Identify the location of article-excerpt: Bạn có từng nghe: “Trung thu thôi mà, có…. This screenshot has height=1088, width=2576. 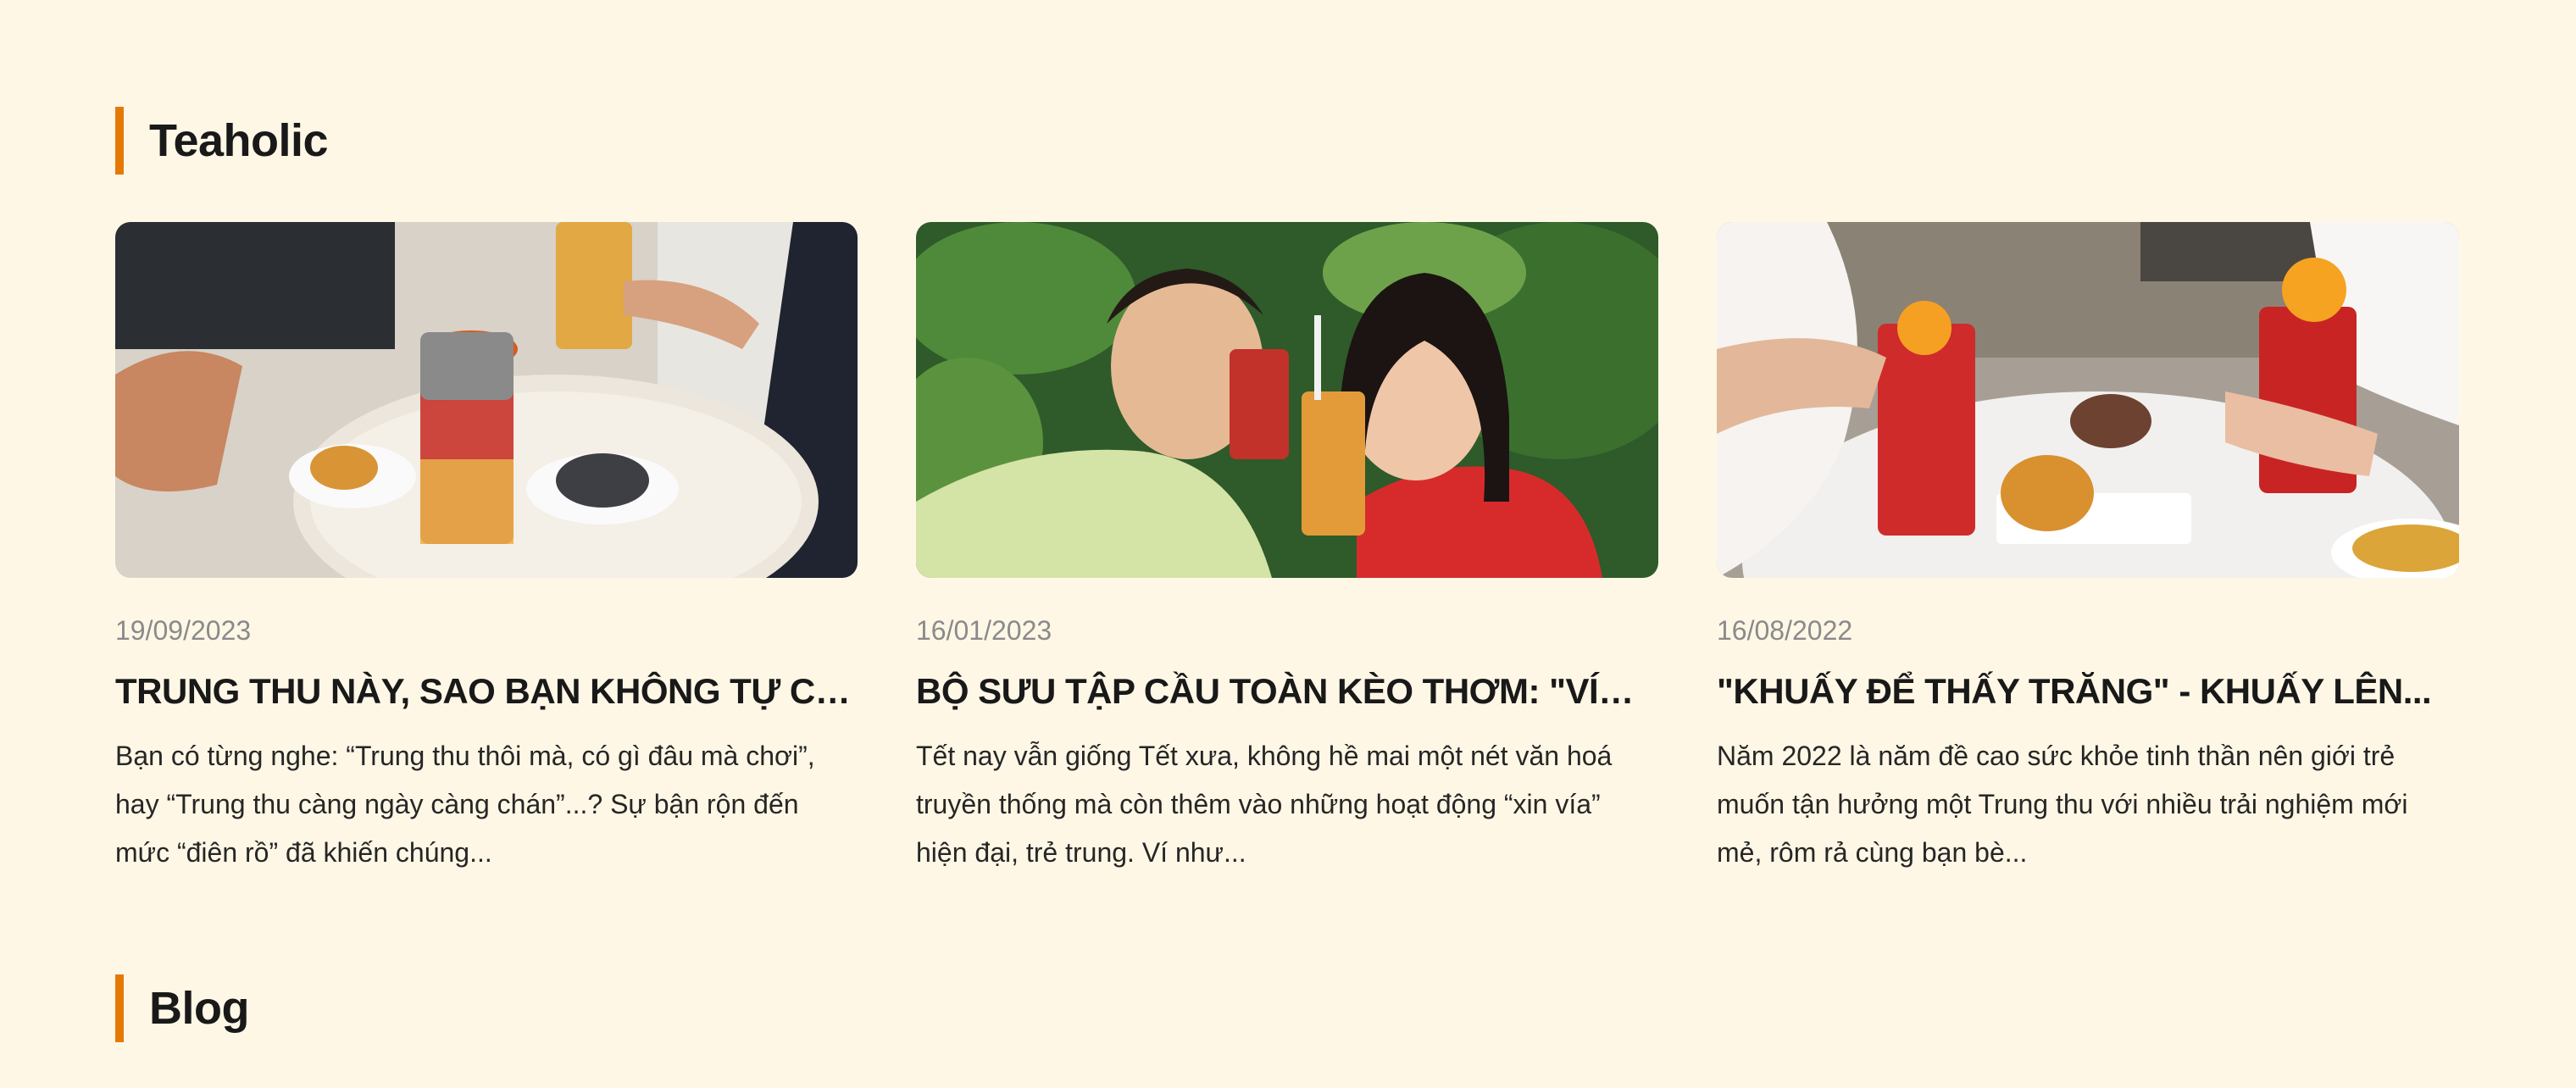
(465, 804).